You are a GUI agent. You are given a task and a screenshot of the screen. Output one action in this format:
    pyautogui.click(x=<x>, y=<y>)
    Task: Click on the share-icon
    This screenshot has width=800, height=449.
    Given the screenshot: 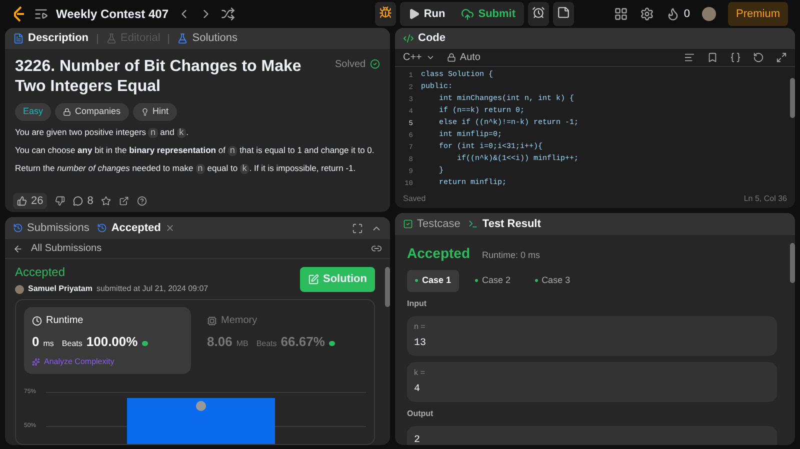 What is the action you would take?
    pyautogui.click(x=124, y=201)
    